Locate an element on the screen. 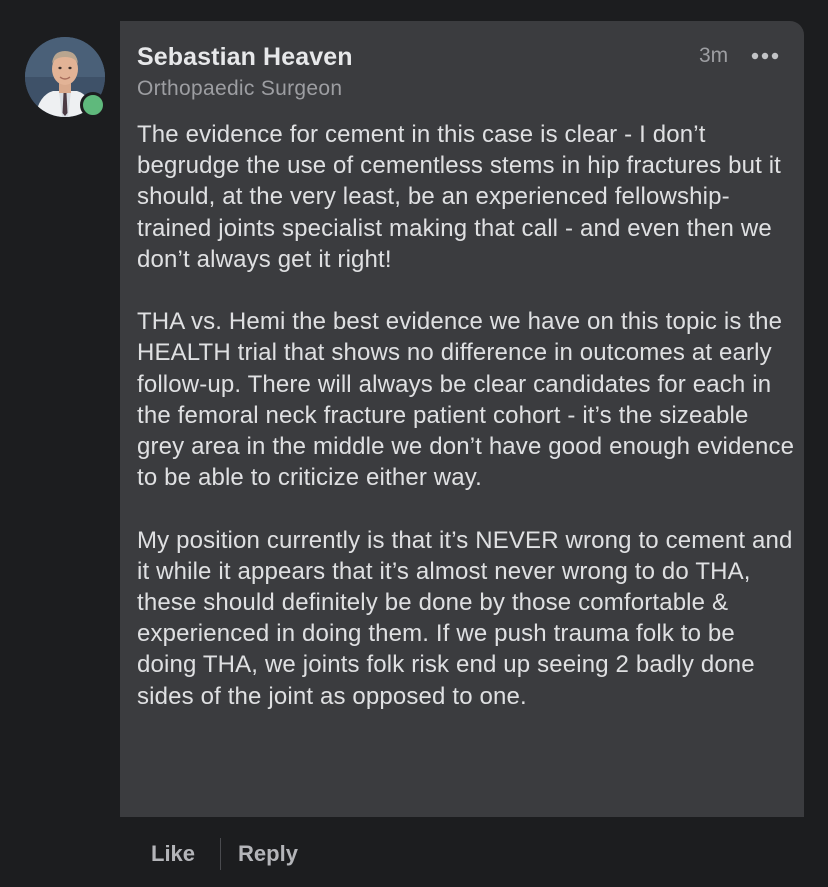 The width and height of the screenshot is (828, 887). online-status-indicator is located at coordinates (93, 105).